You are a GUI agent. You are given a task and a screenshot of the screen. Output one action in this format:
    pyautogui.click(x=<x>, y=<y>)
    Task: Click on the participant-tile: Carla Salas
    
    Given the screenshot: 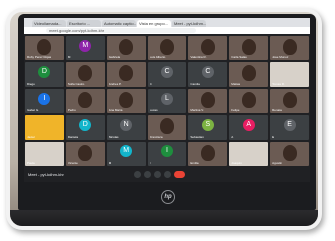 What is the action you would take?
    pyautogui.click(x=249, y=48)
    